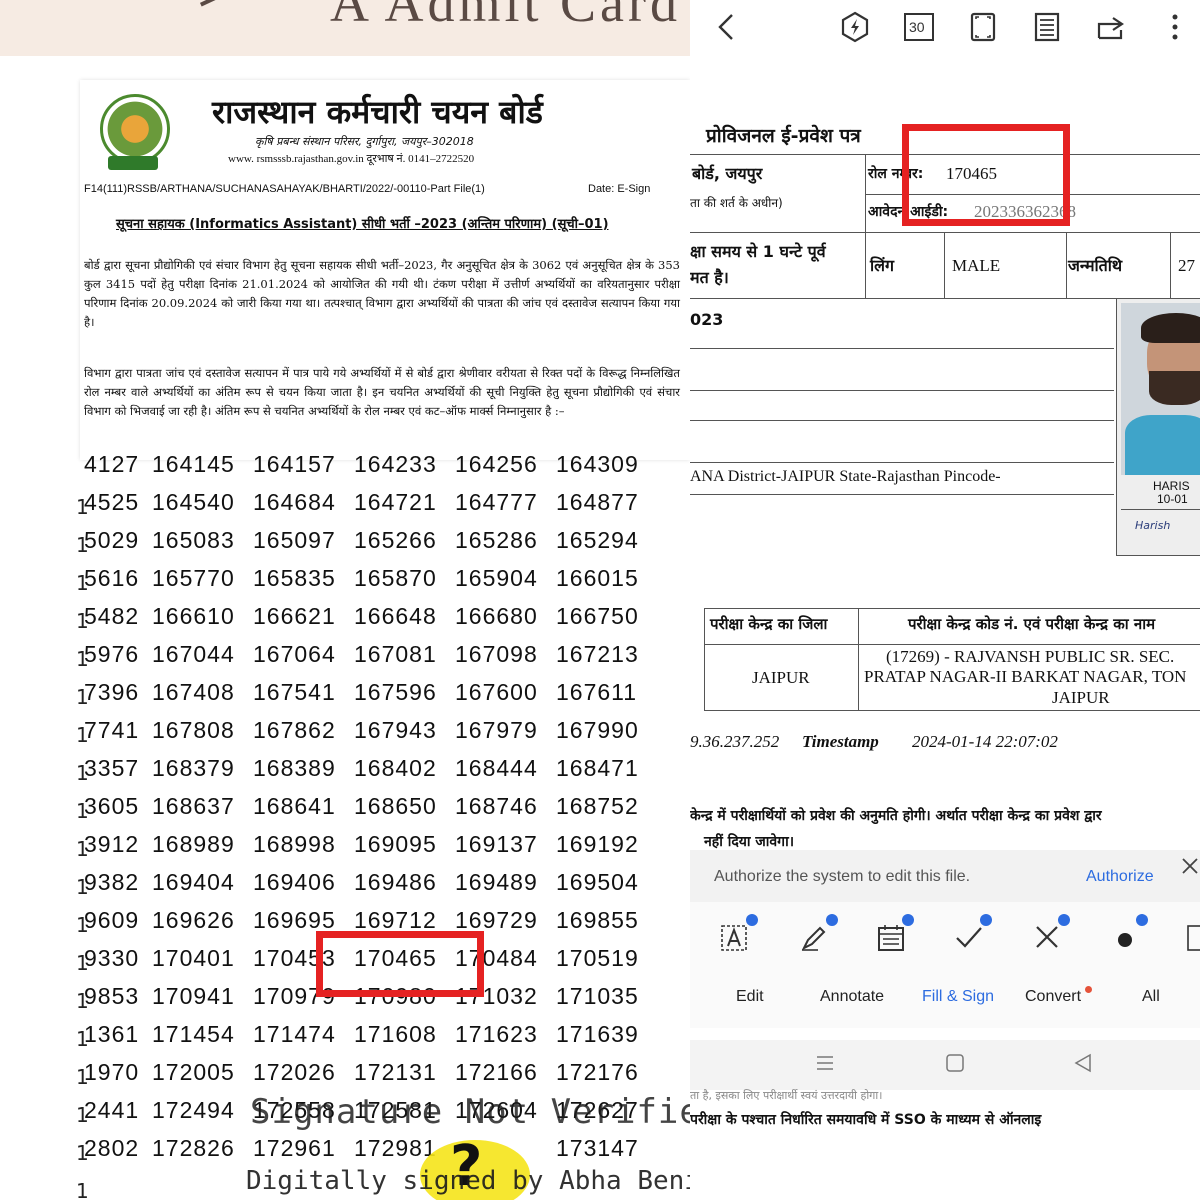  I want to click on fullscreen-icon, so click(983, 27).